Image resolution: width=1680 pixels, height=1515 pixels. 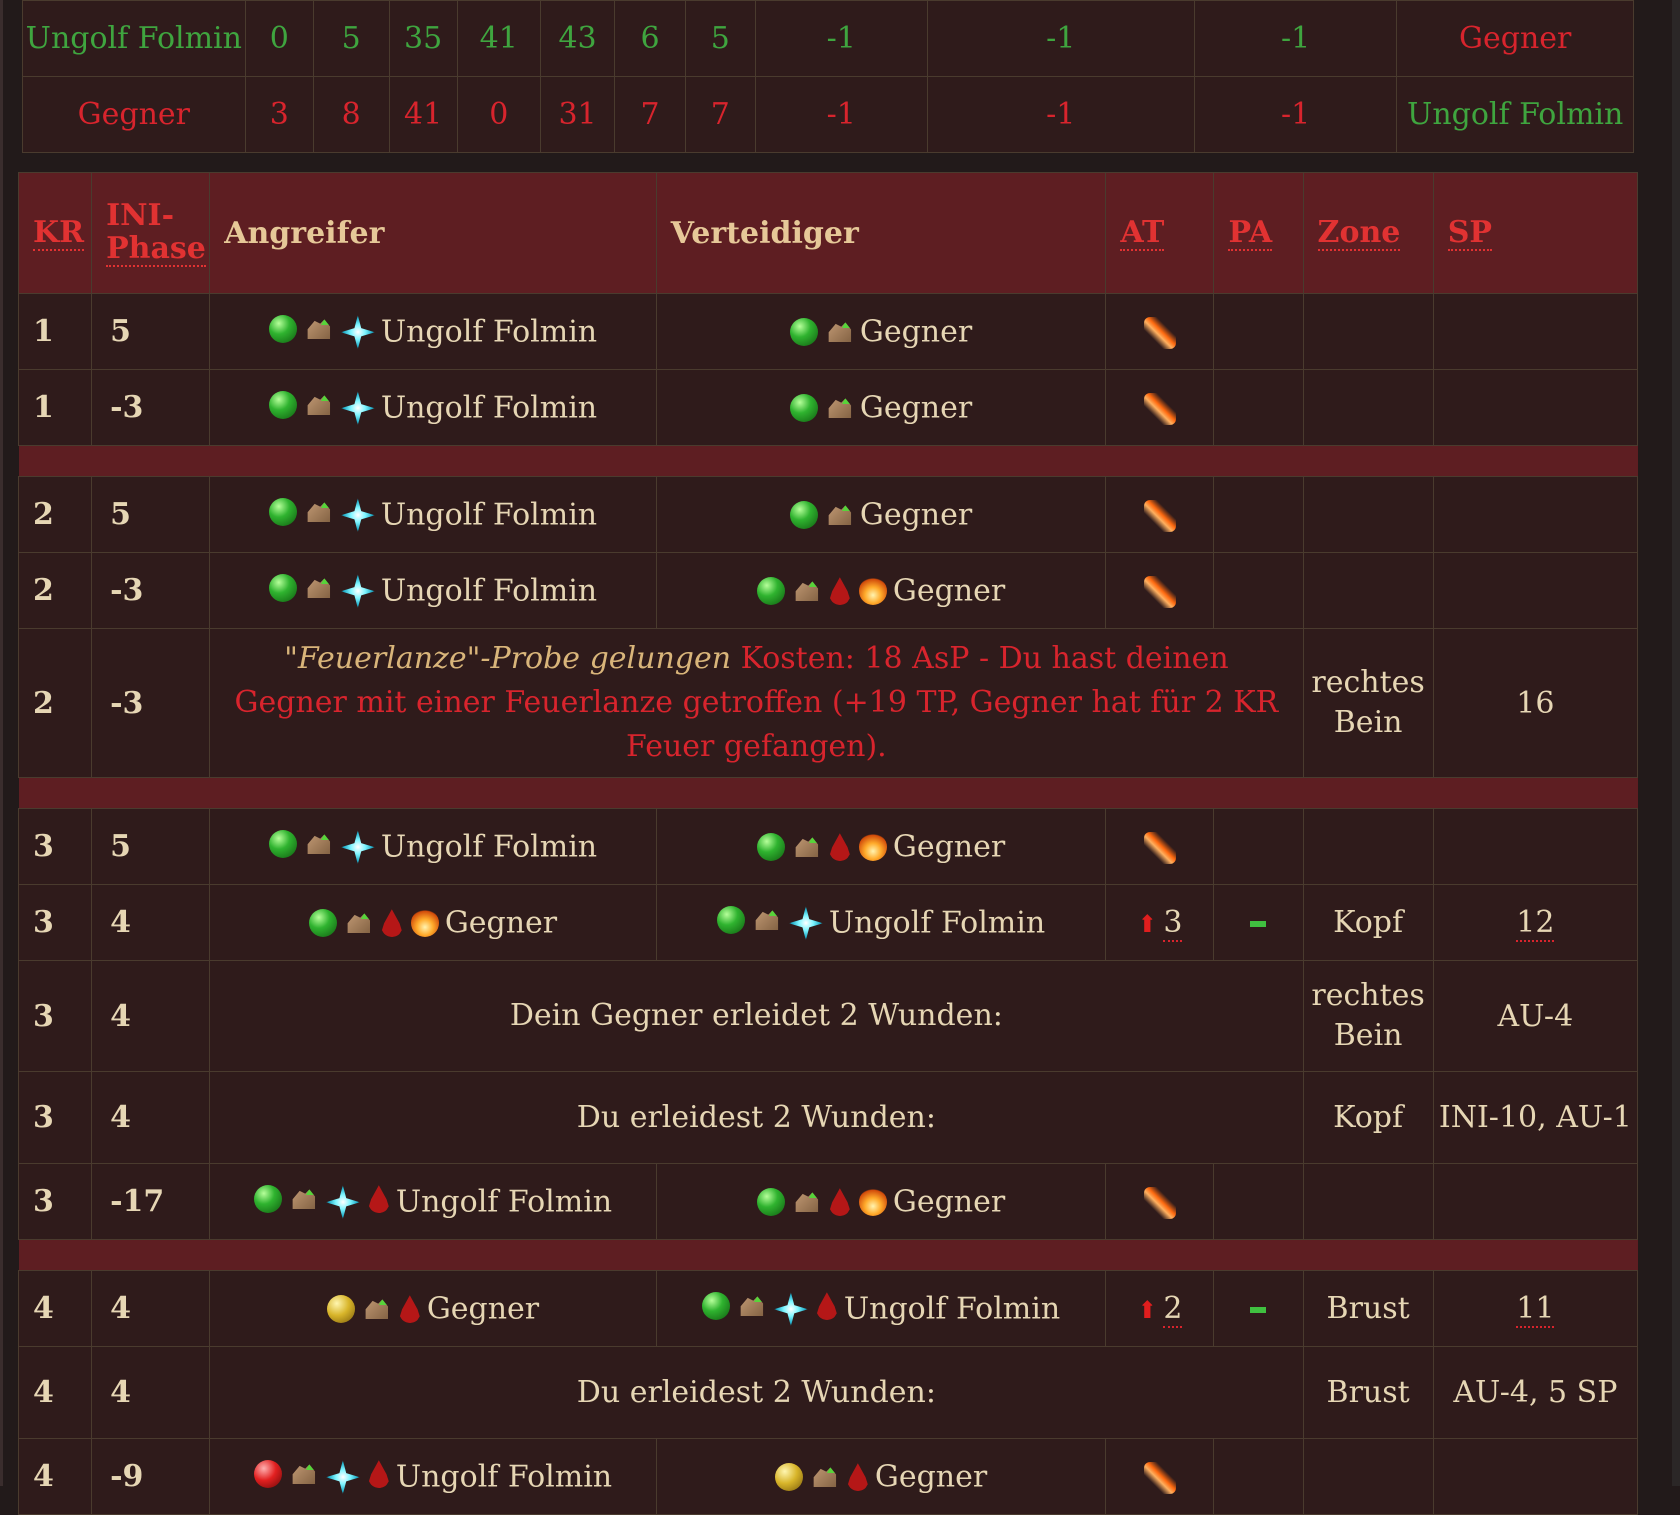 What do you see at coordinates (1535, 923) in the screenshot?
I see `sp-value: 12` at bounding box center [1535, 923].